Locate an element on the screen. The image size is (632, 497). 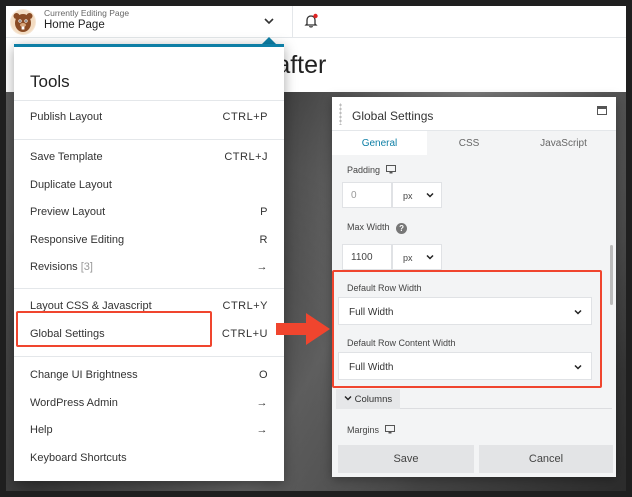
maximize-icon is located at coordinates (602, 110).